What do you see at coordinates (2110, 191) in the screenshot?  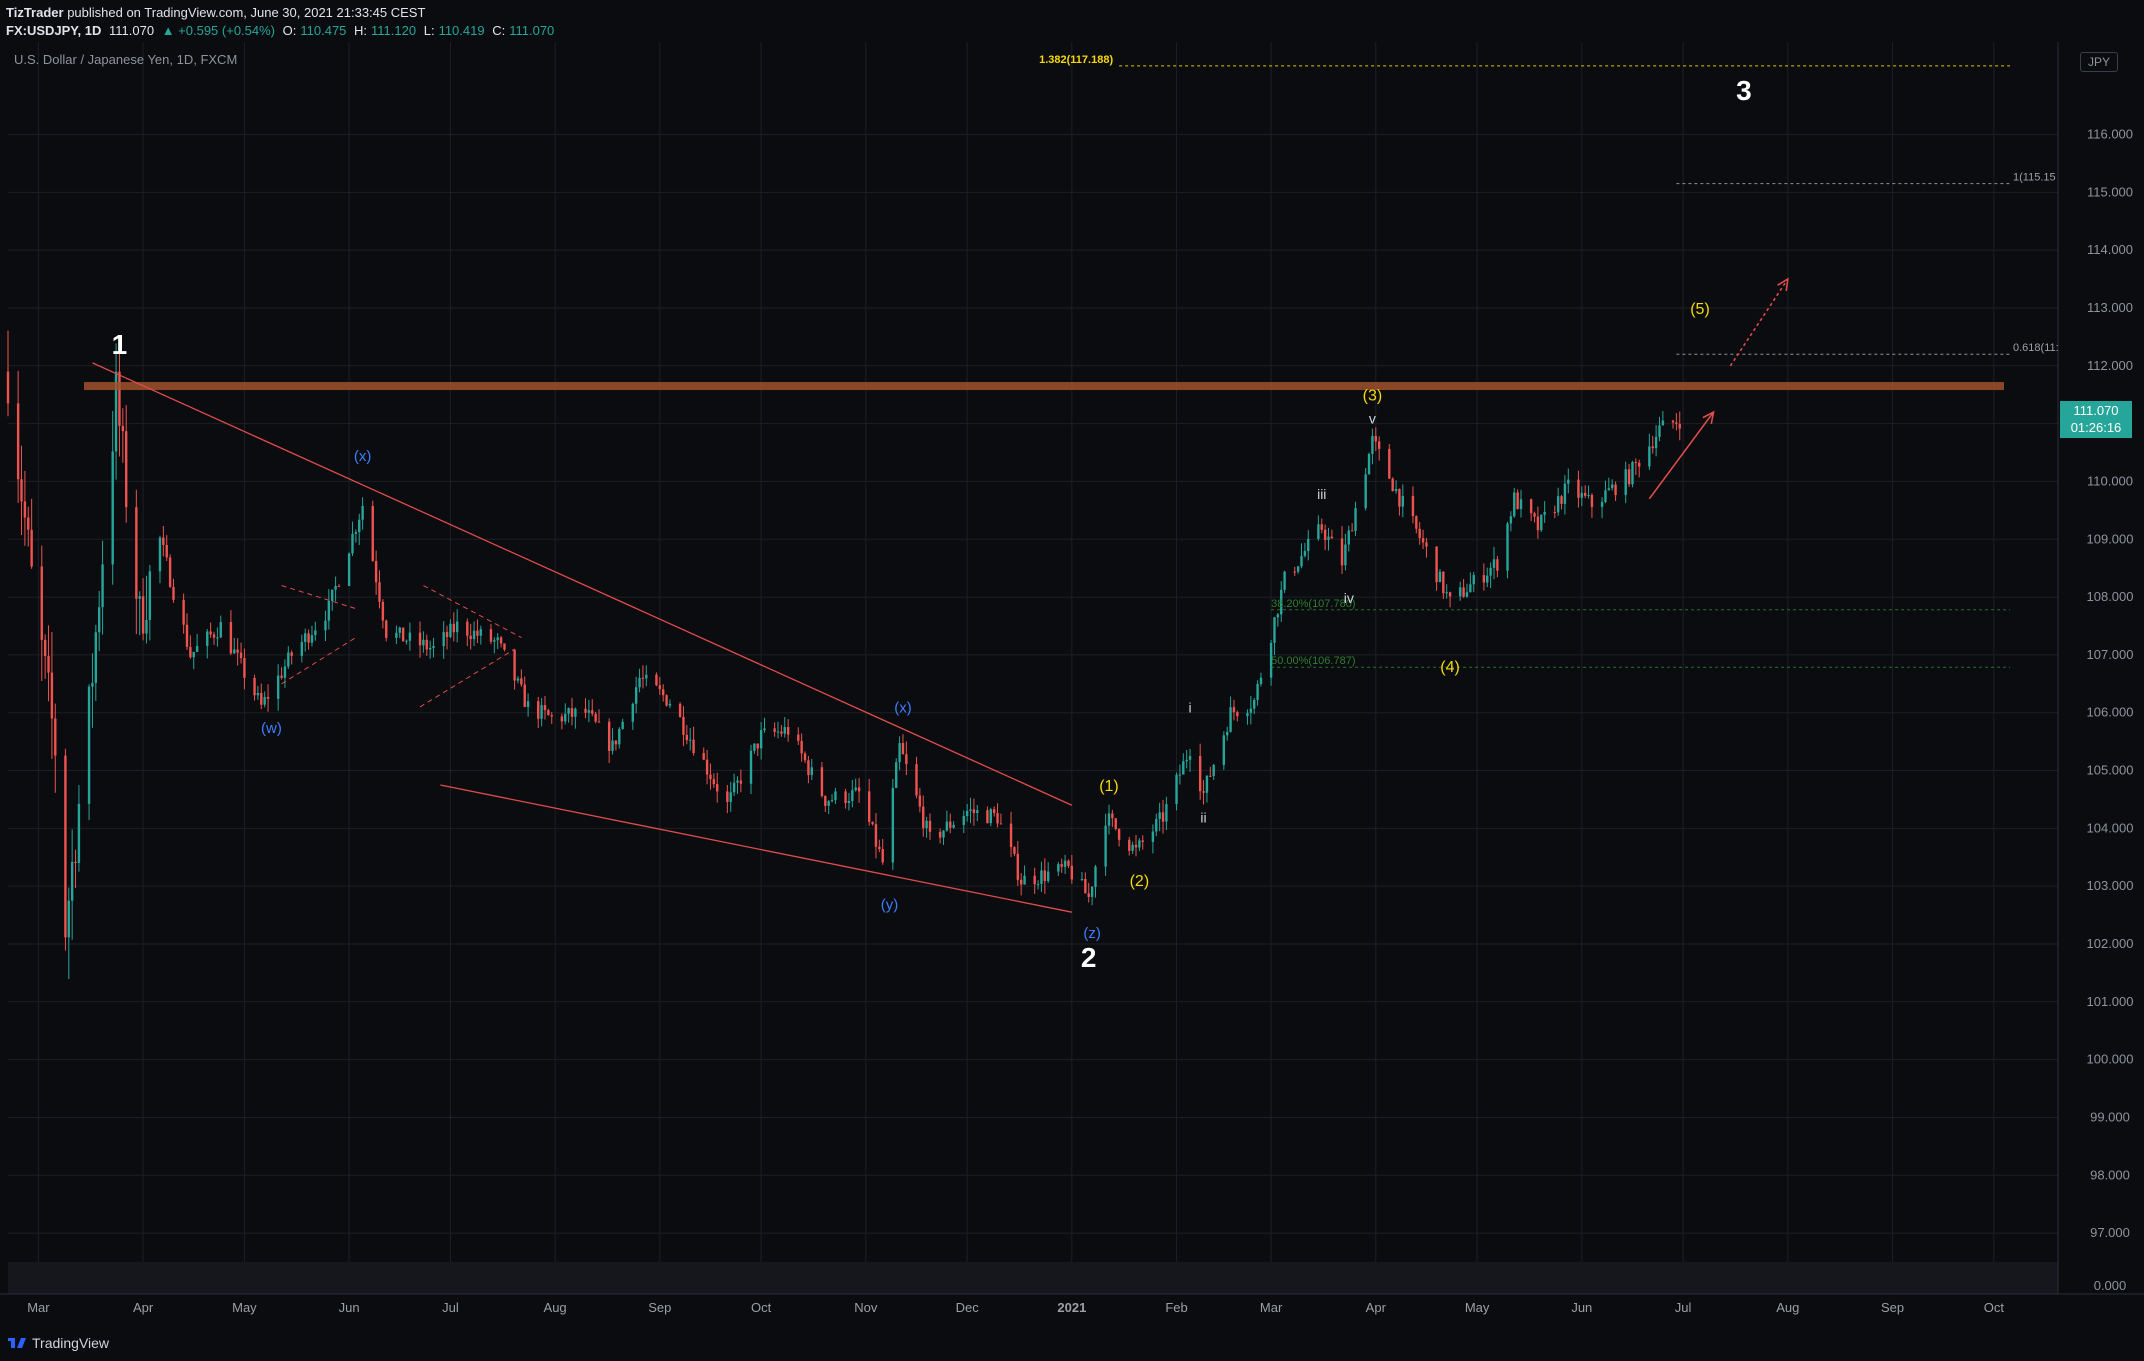 I see `y-tick-label: 115.000` at bounding box center [2110, 191].